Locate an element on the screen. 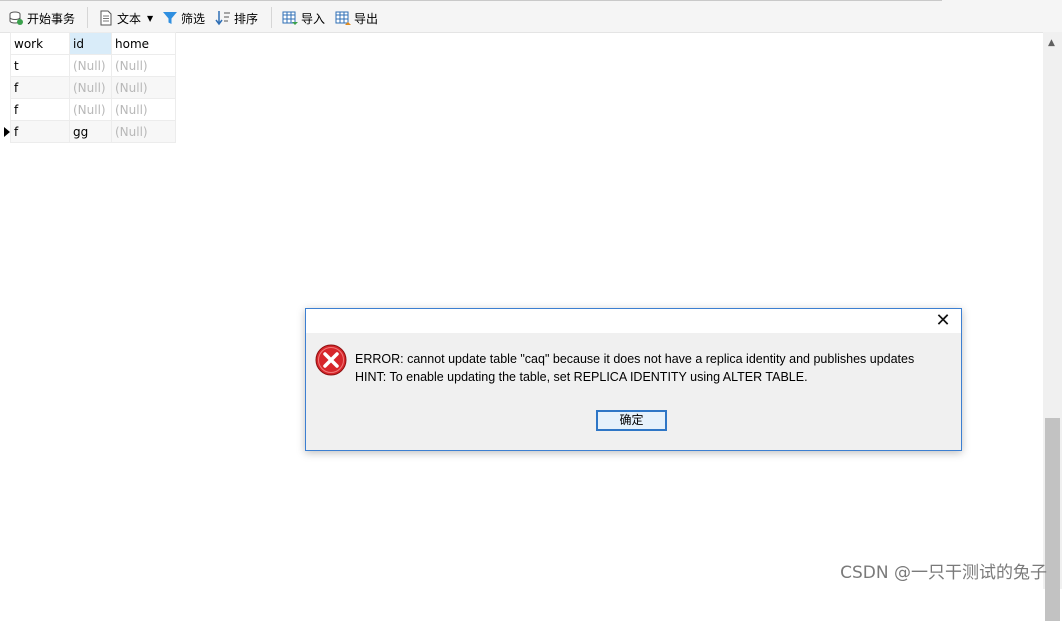  ok-button: 确定 is located at coordinates (631, 420).